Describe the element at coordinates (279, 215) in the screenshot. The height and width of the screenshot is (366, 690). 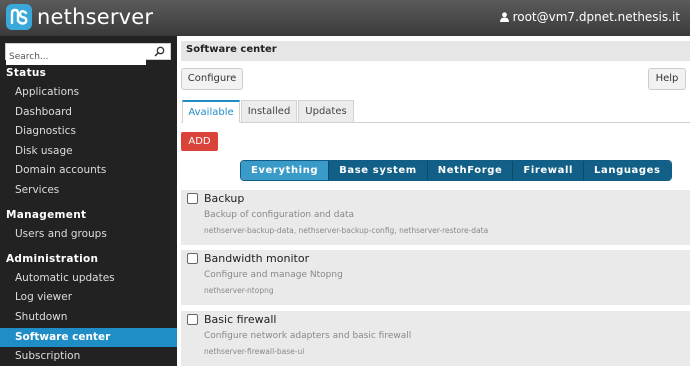
I see `package-description: Backup of configuration and data` at that location.